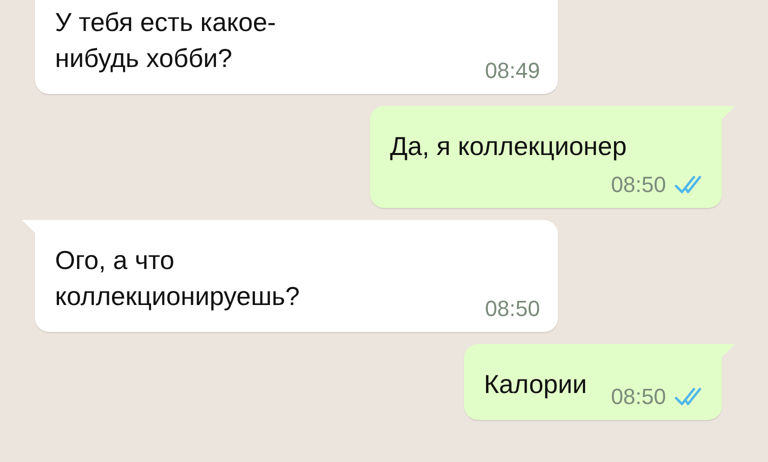 Image resolution: width=768 pixels, height=462 pixels. Describe the element at coordinates (178, 278) in the screenshot. I see `message-text: Ого, а что коллекционируешь?` at that location.